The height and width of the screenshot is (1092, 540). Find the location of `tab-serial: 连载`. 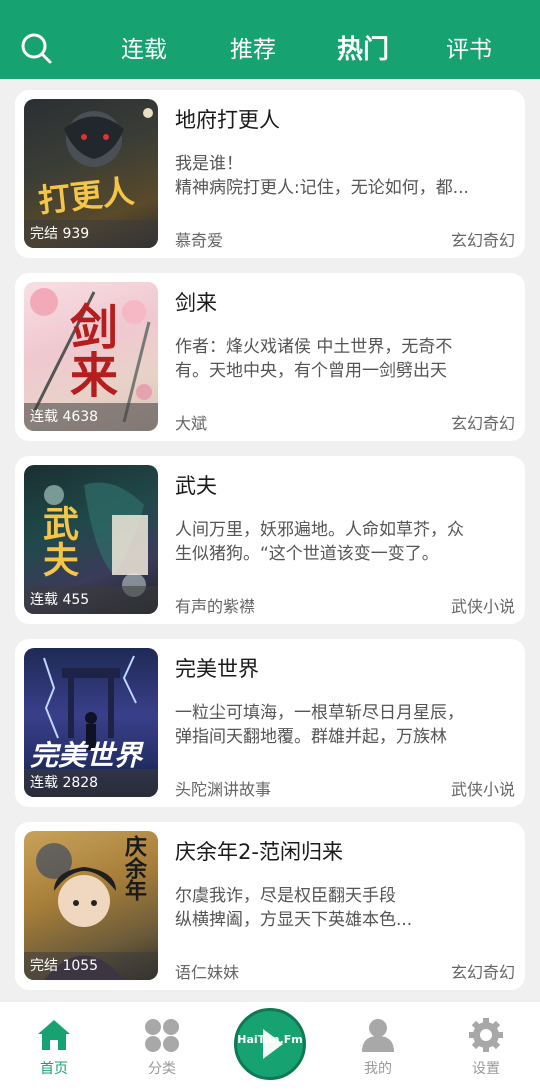

tab-serial: 连载 is located at coordinates (144, 50).